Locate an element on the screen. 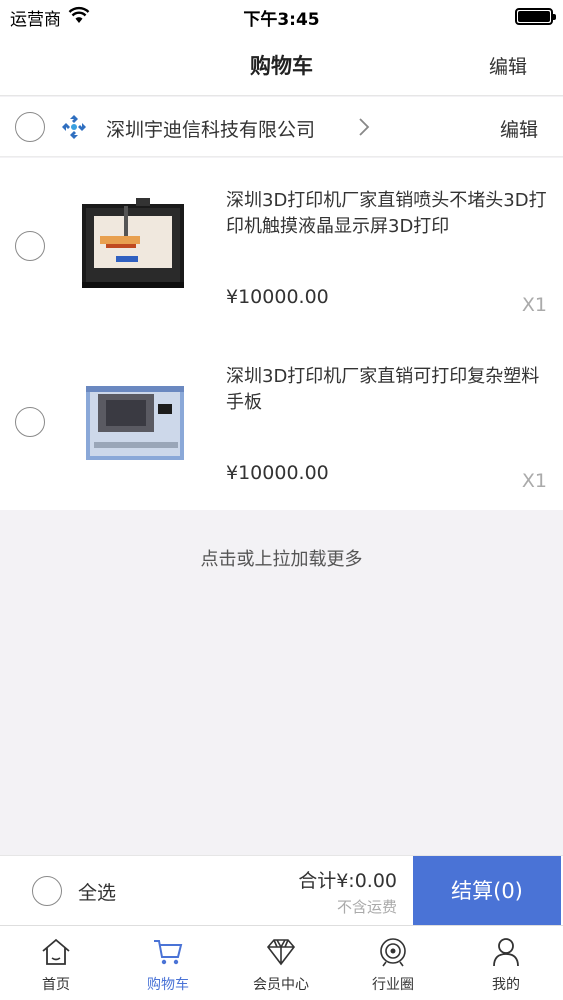 The height and width of the screenshot is (1000, 563). select-all-checkbox is located at coordinates (47, 891).